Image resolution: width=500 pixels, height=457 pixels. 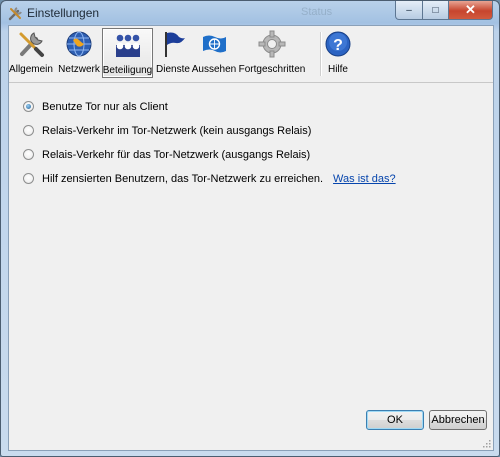 I want to click on ok-button: OK, so click(x=395, y=420).